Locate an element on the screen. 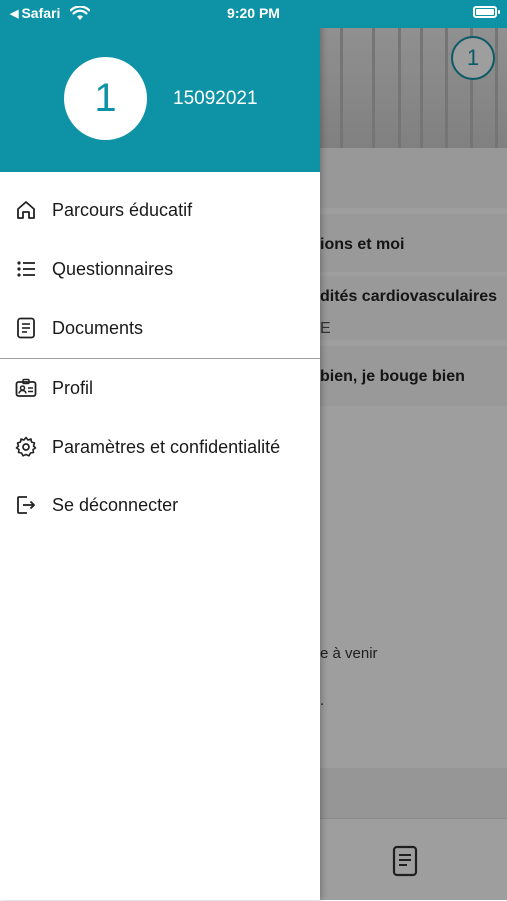  battery-icon is located at coordinates (486, 12).